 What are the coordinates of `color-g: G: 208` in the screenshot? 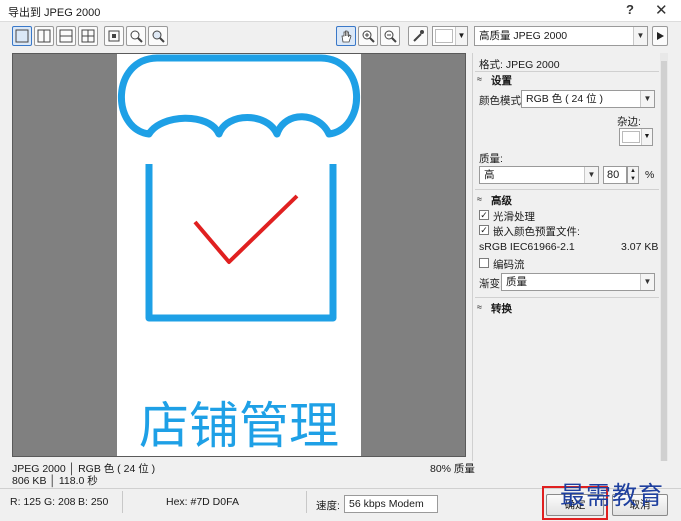 It's located at (60, 502).